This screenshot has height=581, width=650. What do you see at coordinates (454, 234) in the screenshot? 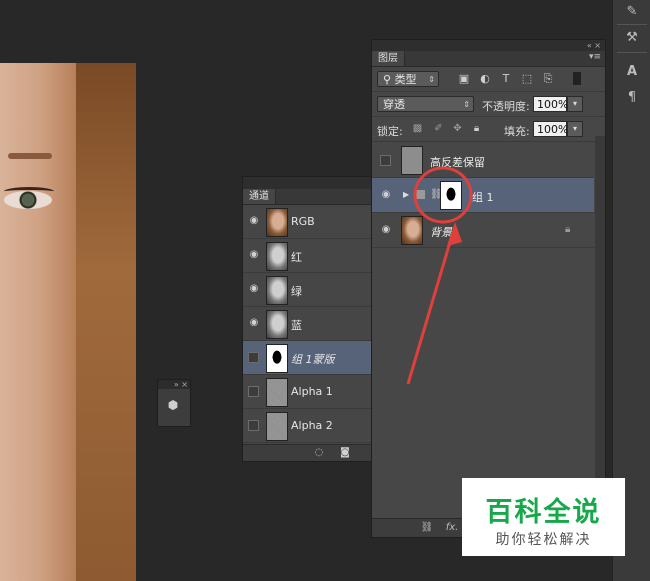
I see `annotation-arrowhead` at bounding box center [454, 234].